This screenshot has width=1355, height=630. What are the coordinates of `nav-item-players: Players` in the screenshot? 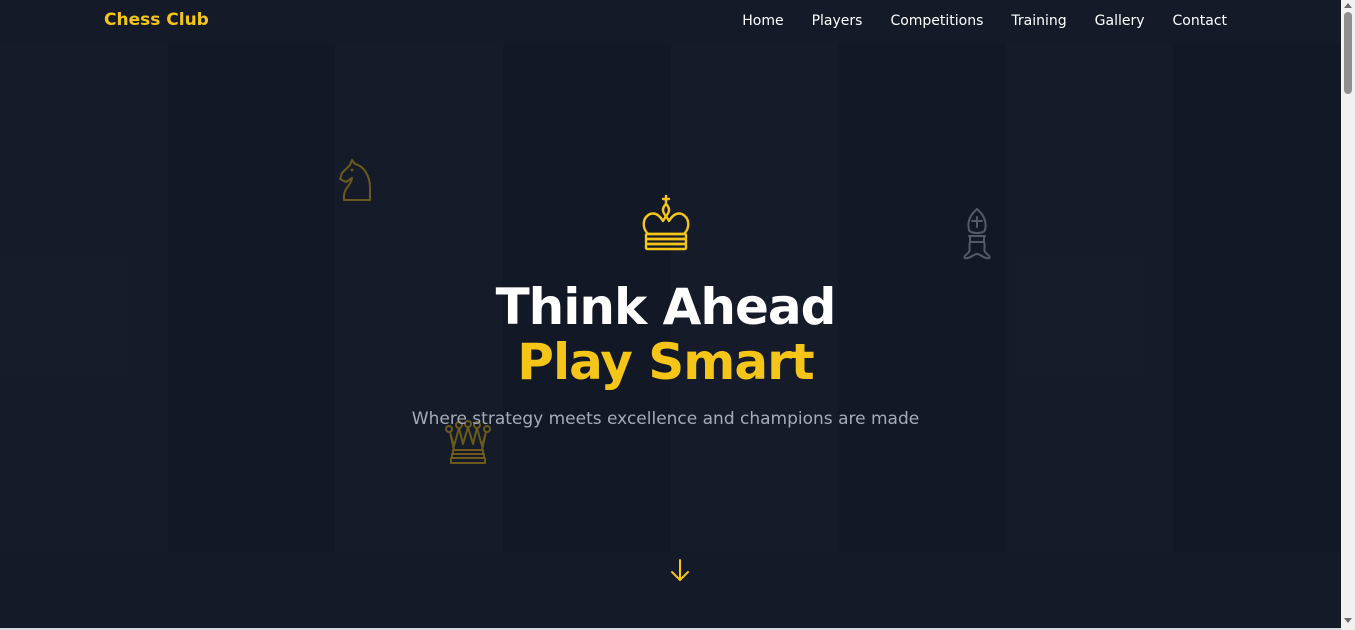 It's located at (837, 21).